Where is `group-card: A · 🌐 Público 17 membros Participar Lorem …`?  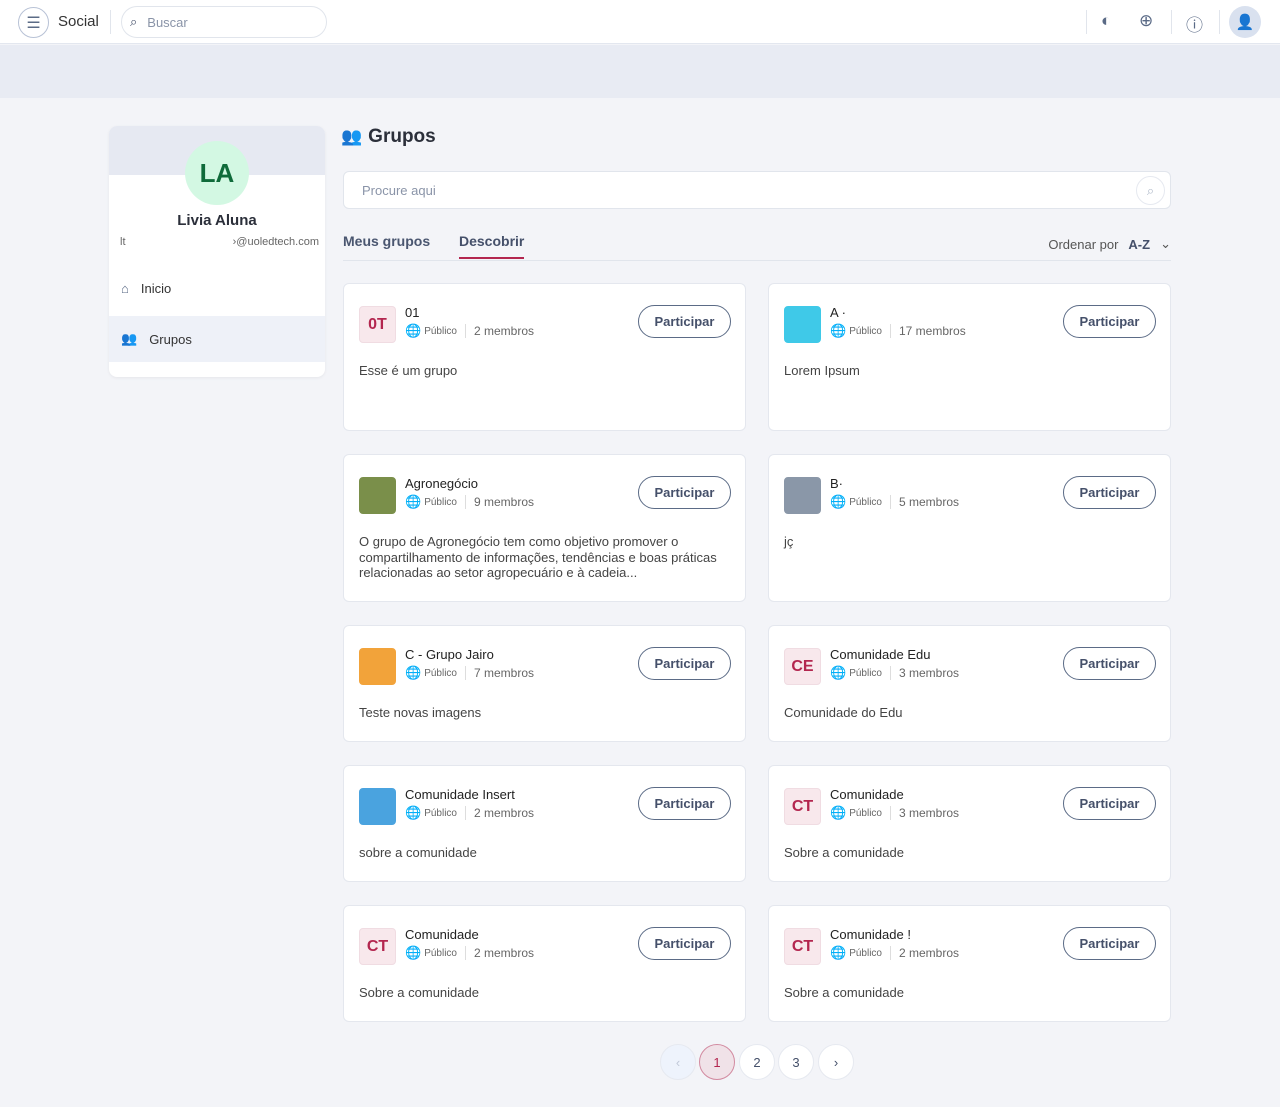 group-card: A · 🌐 Público 17 membros Participar Lorem … is located at coordinates (969, 357).